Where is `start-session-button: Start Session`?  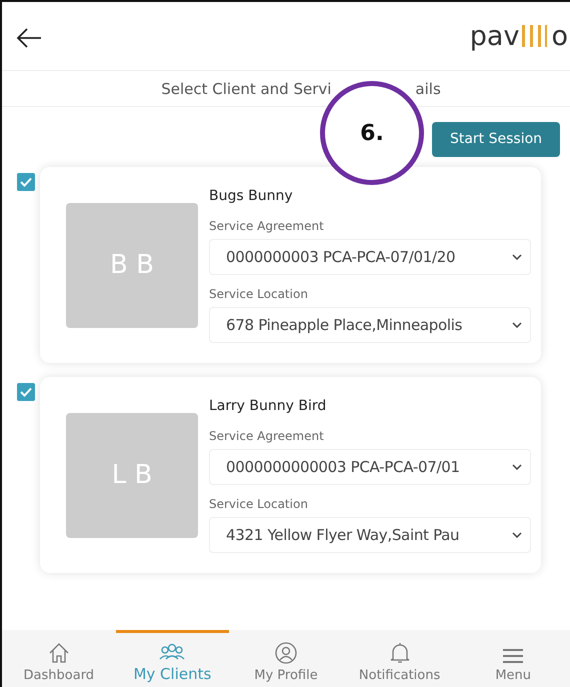
start-session-button: Start Session is located at coordinates (496, 139).